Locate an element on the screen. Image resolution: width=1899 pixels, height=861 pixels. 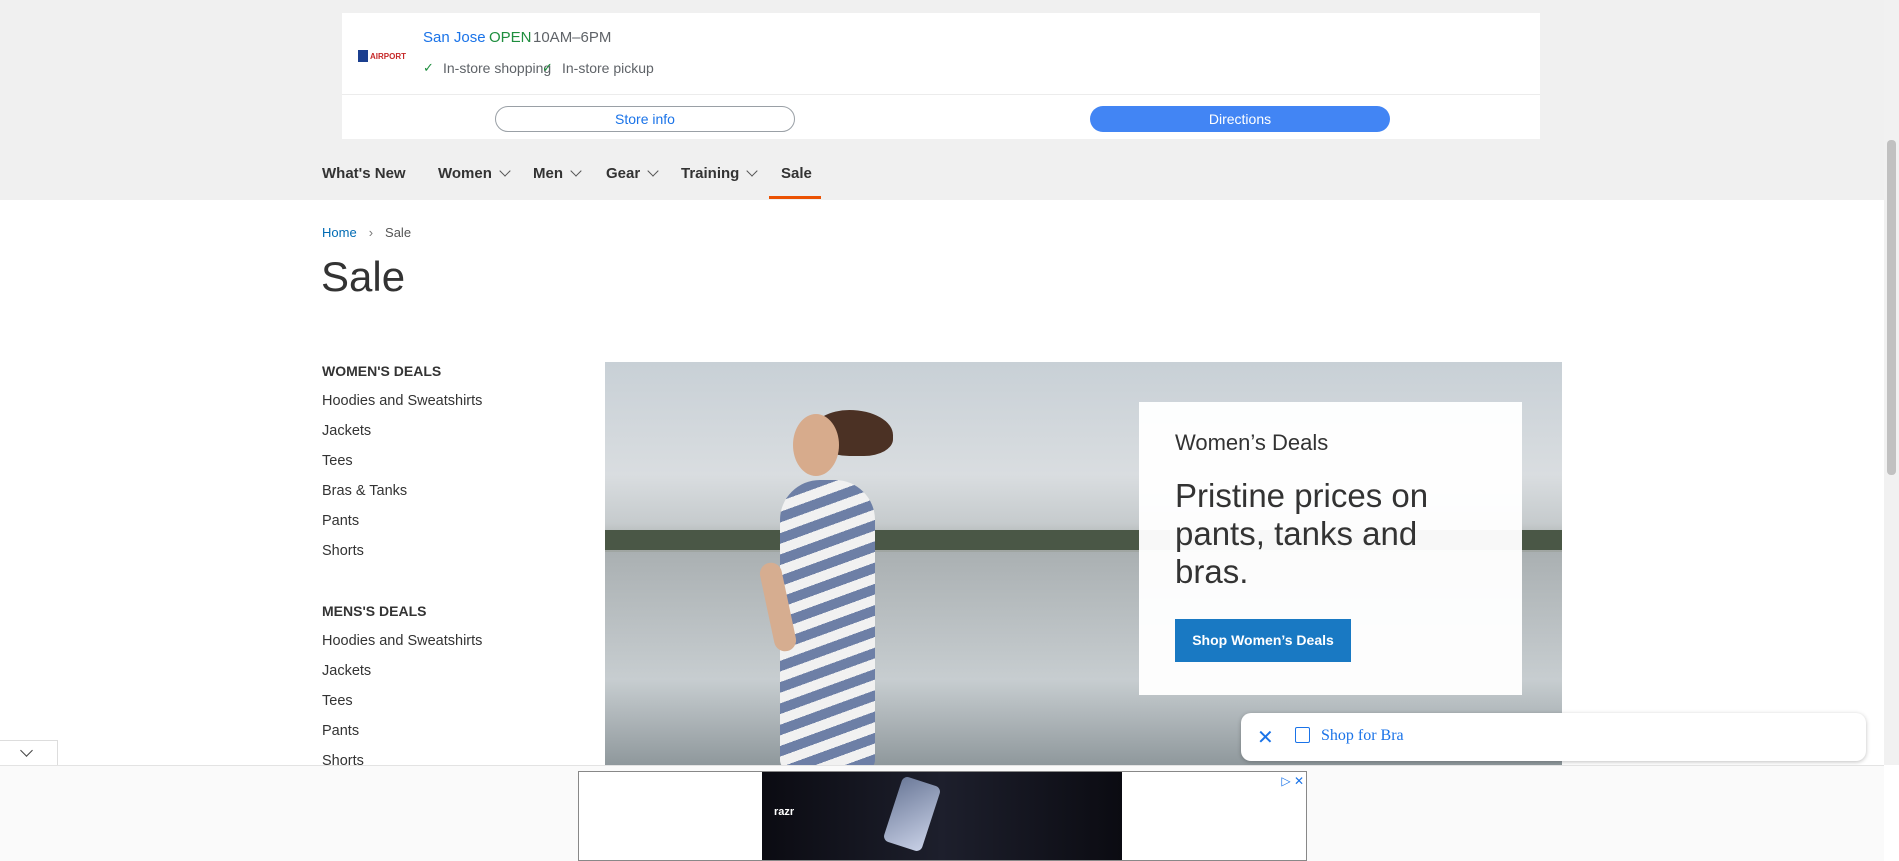
store-name: San Jose is located at coordinates (454, 37).